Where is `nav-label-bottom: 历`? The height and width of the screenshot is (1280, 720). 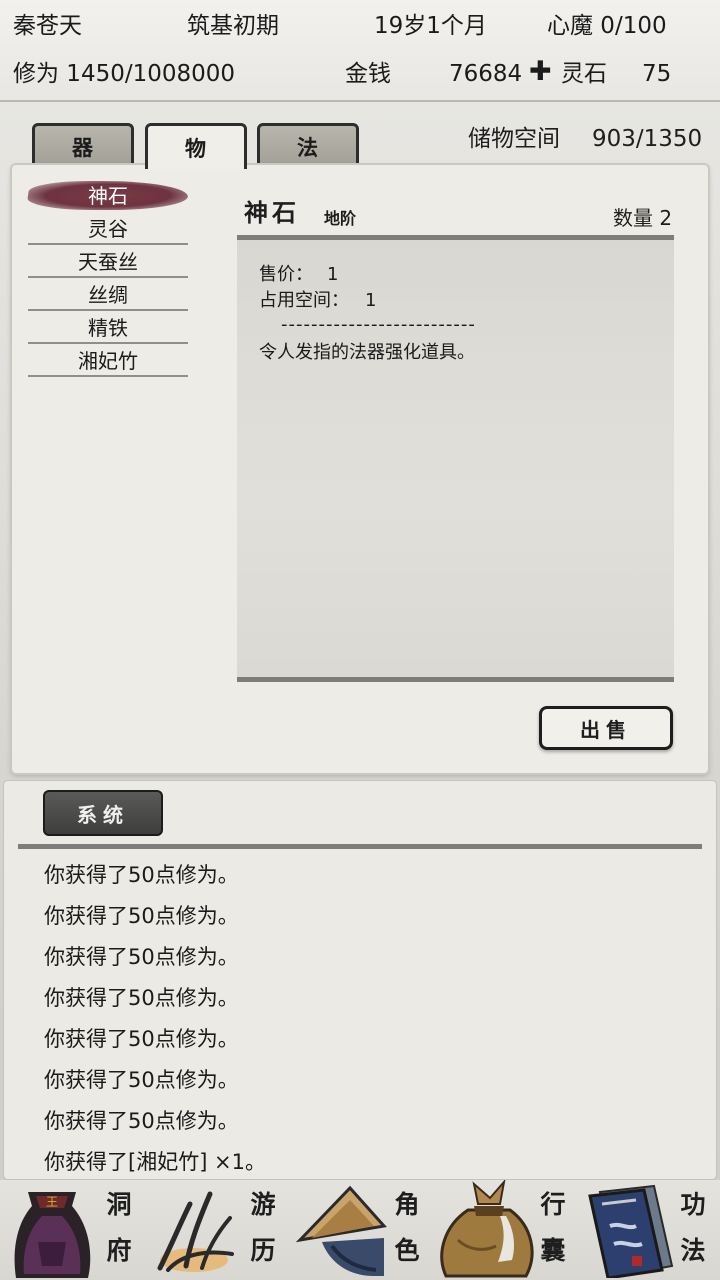
nav-label-bottom: 历 is located at coordinates (263, 1250).